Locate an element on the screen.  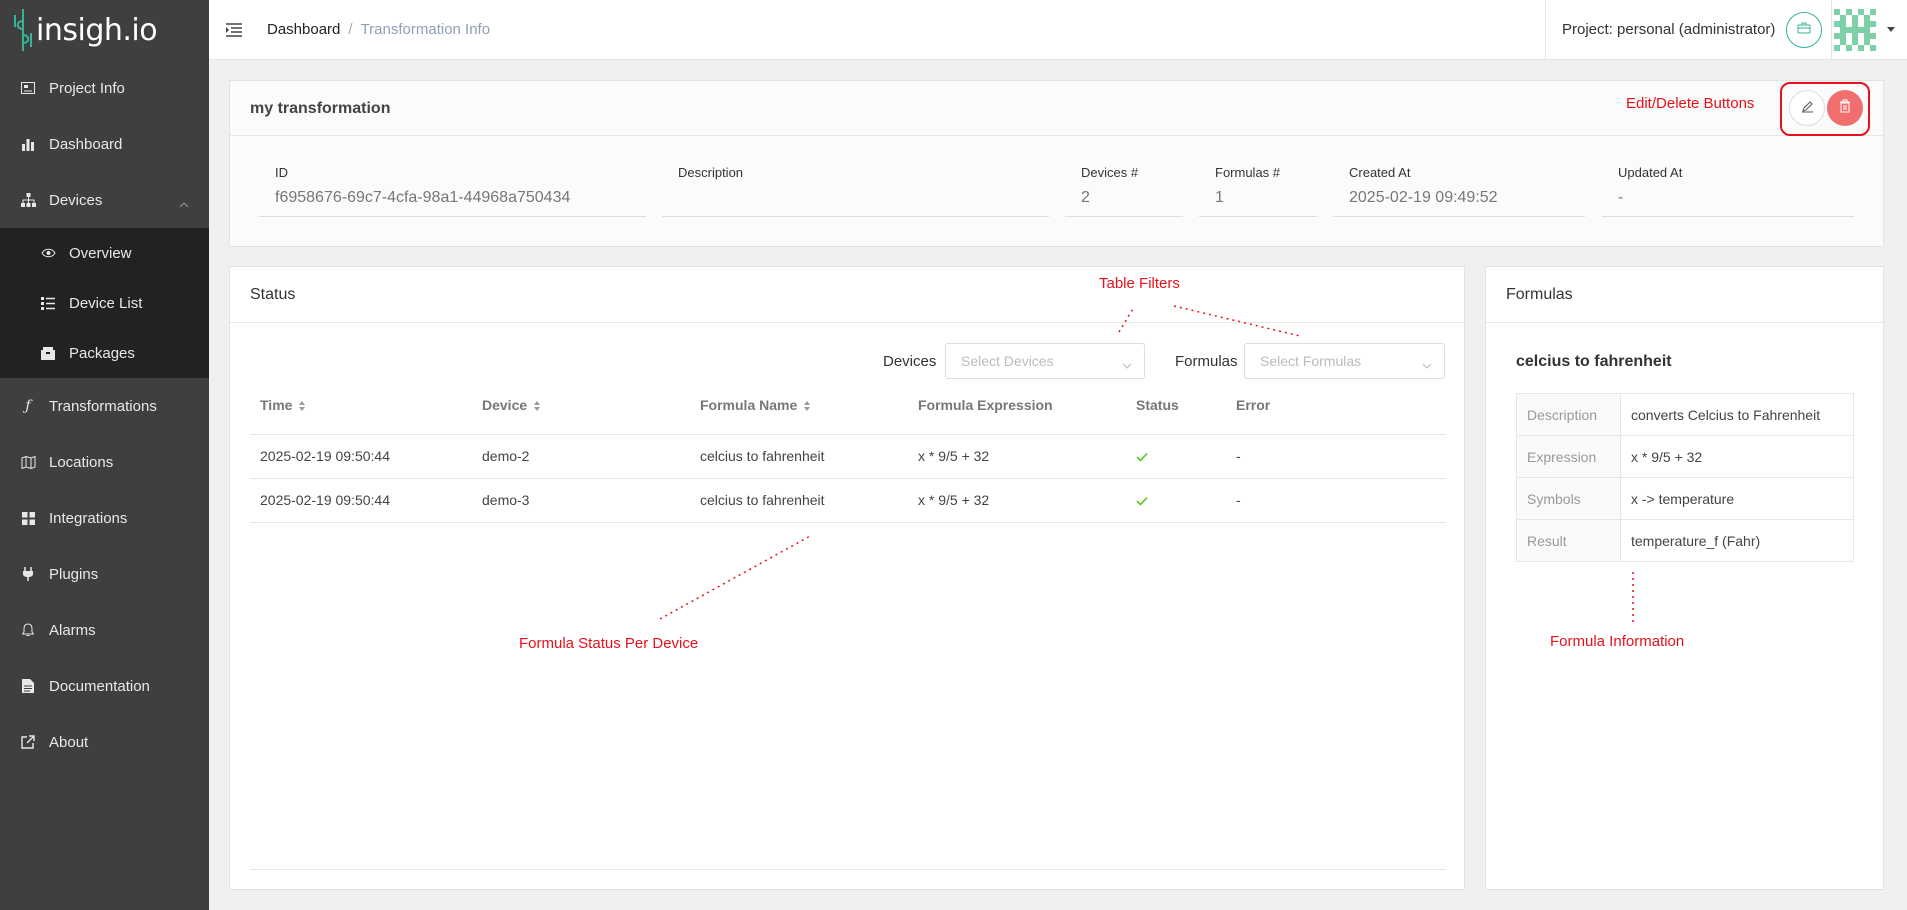
chevron-down-icon is located at coordinates (1427, 364).